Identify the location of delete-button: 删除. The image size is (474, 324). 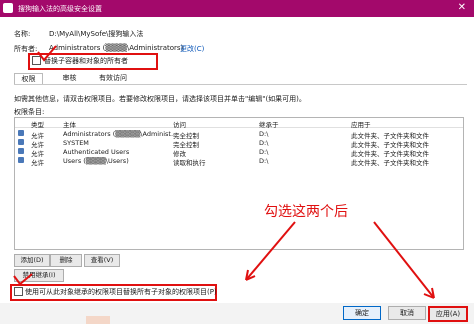
(66, 260).